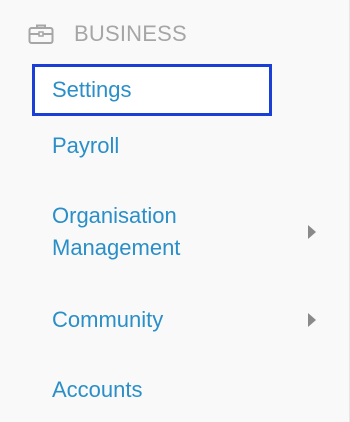  I want to click on nav-item-label: Accounts, so click(97, 389).